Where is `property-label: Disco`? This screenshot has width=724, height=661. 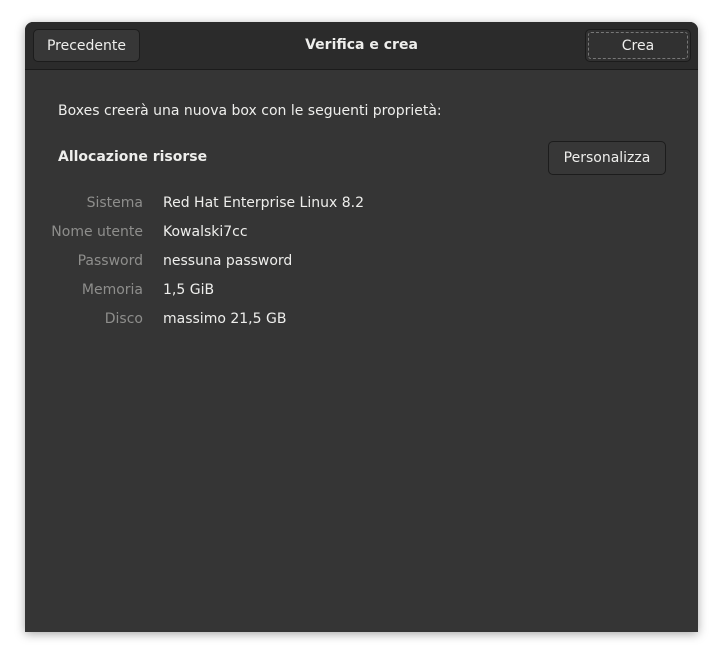
property-label: Disco is located at coordinates (123, 319).